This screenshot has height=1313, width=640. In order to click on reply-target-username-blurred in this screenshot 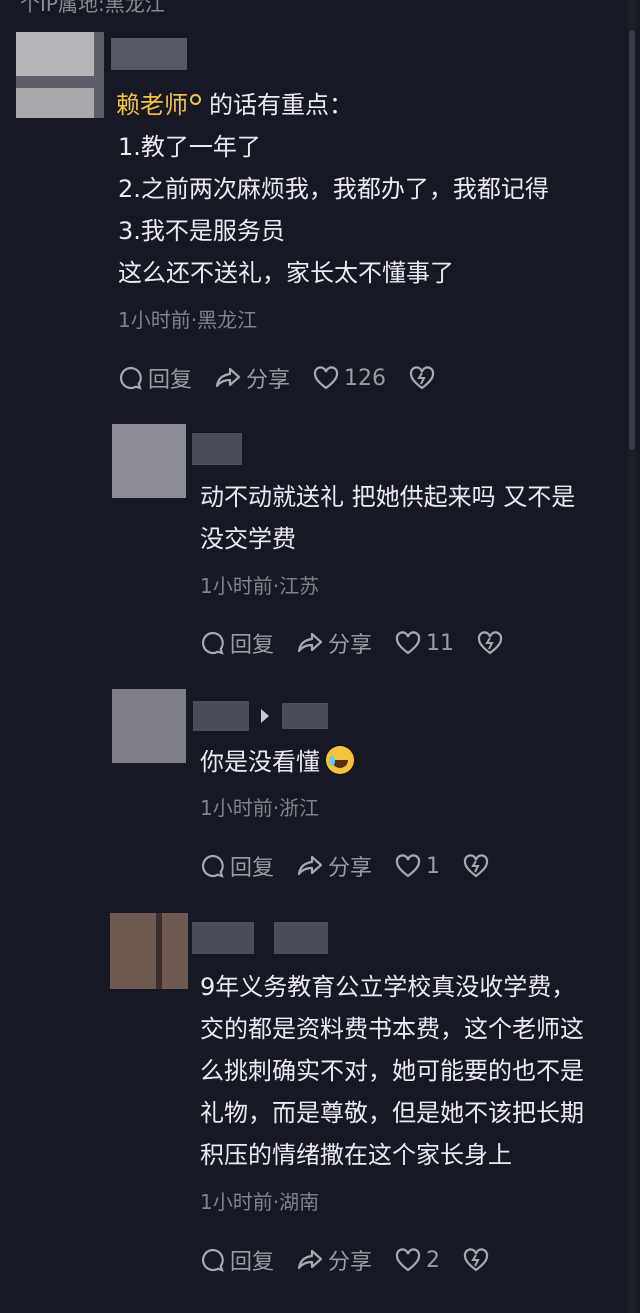, I will do `click(305, 716)`.